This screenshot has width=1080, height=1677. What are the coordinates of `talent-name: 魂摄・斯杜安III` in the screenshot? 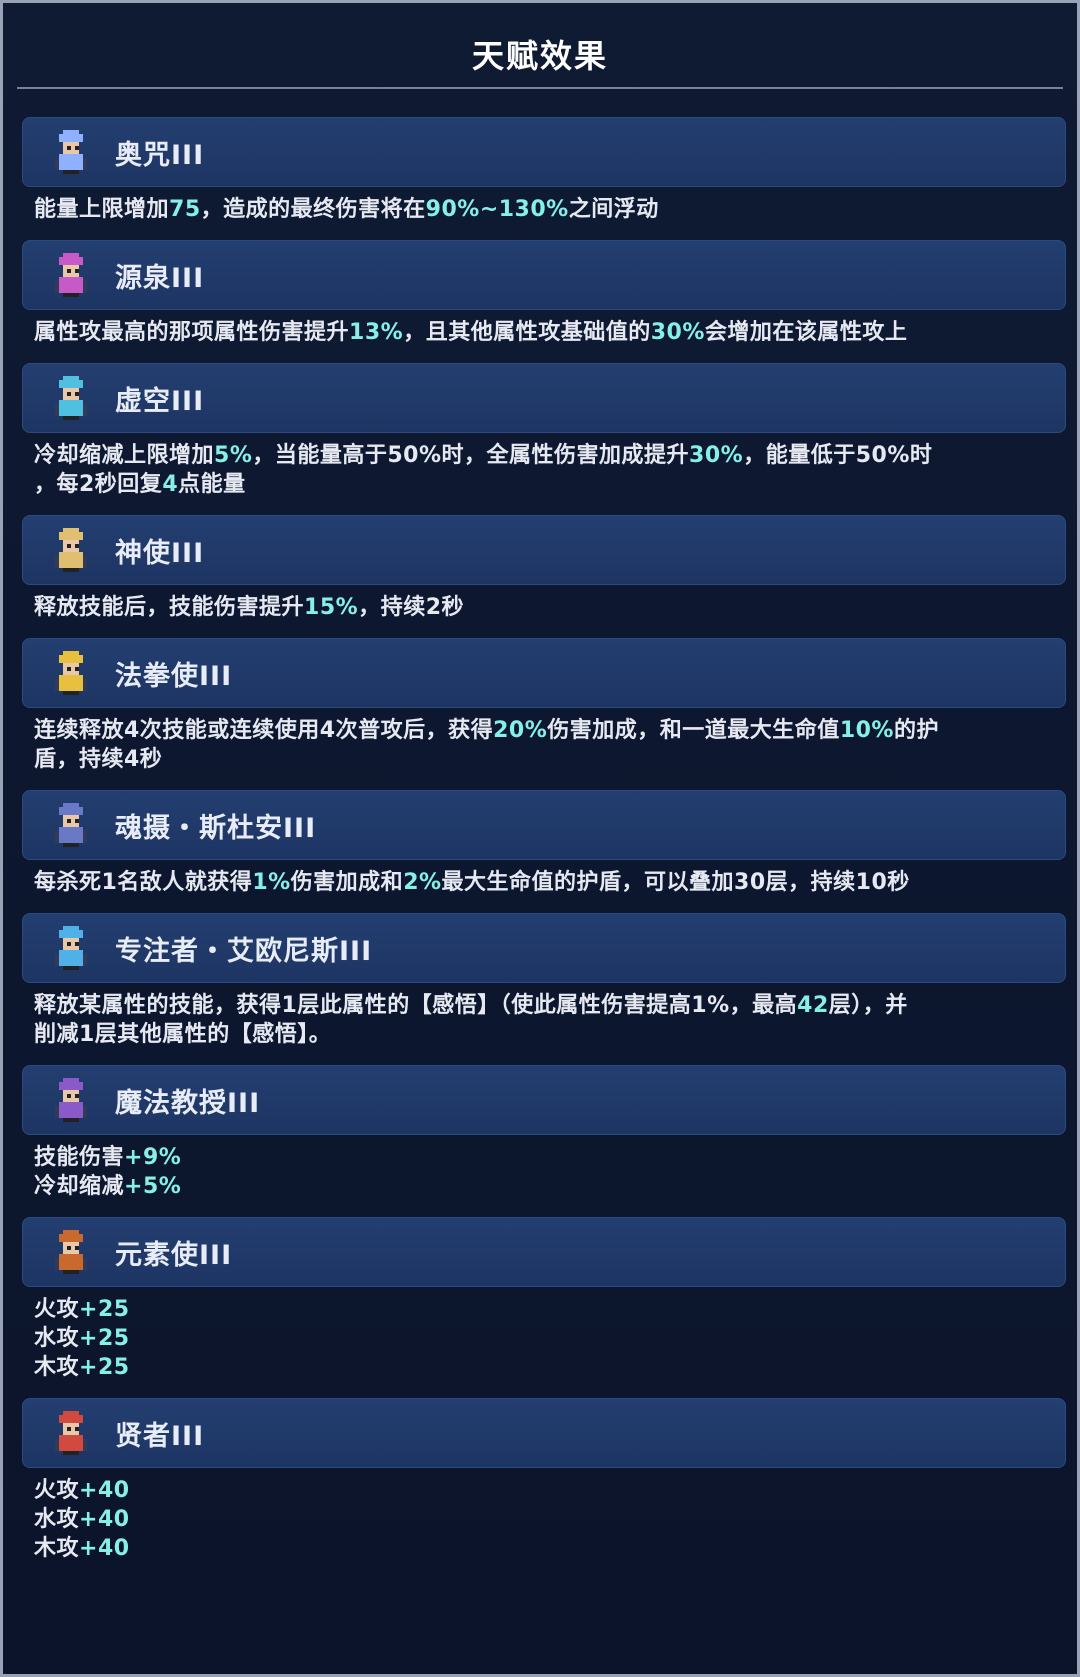 It's located at (216, 828).